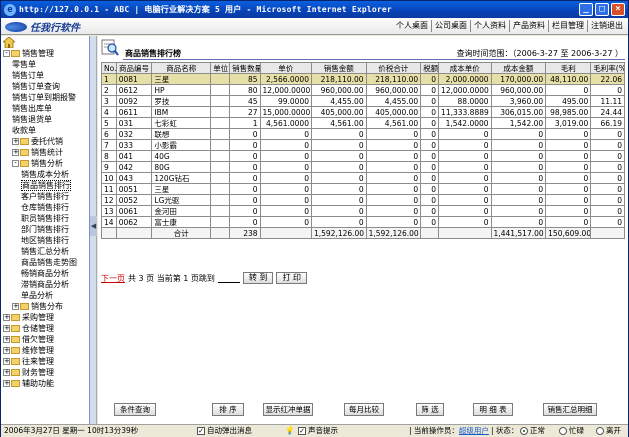 Image resolution: width=629 pixels, height=437 pixels. I want to click on column-header: 商品名称, so click(181, 68).